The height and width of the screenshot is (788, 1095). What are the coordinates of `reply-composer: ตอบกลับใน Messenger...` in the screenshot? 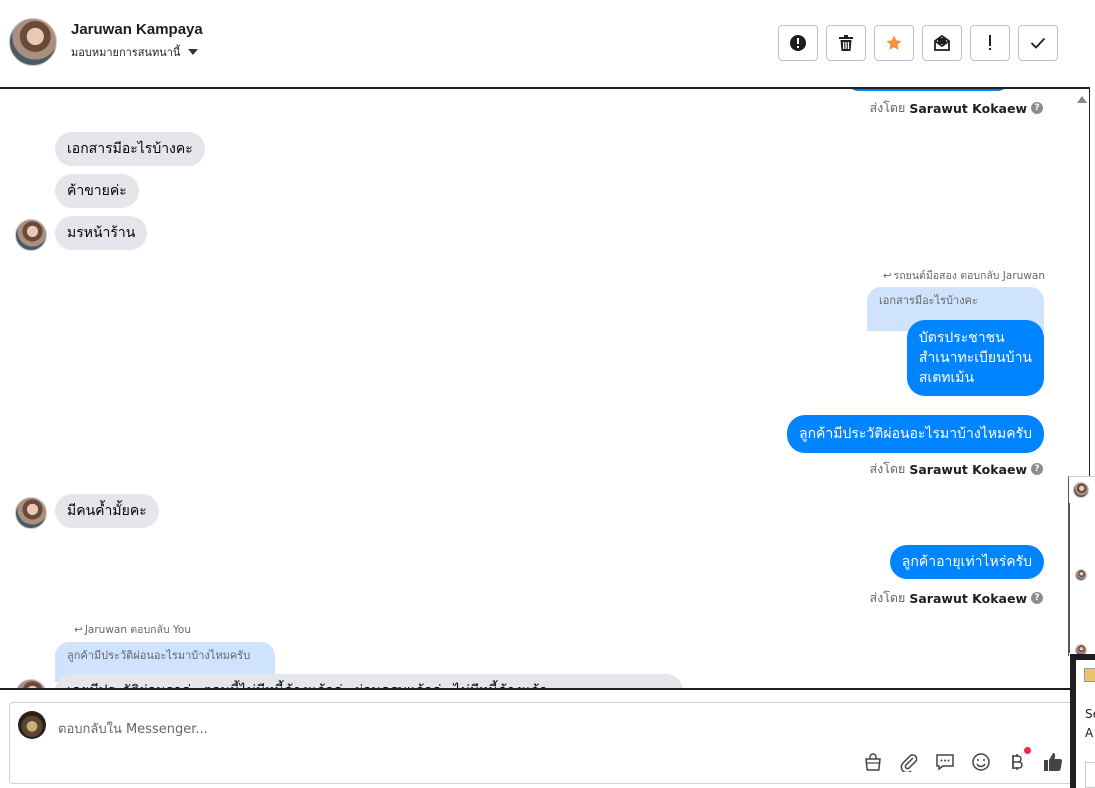 It's located at (544, 743).